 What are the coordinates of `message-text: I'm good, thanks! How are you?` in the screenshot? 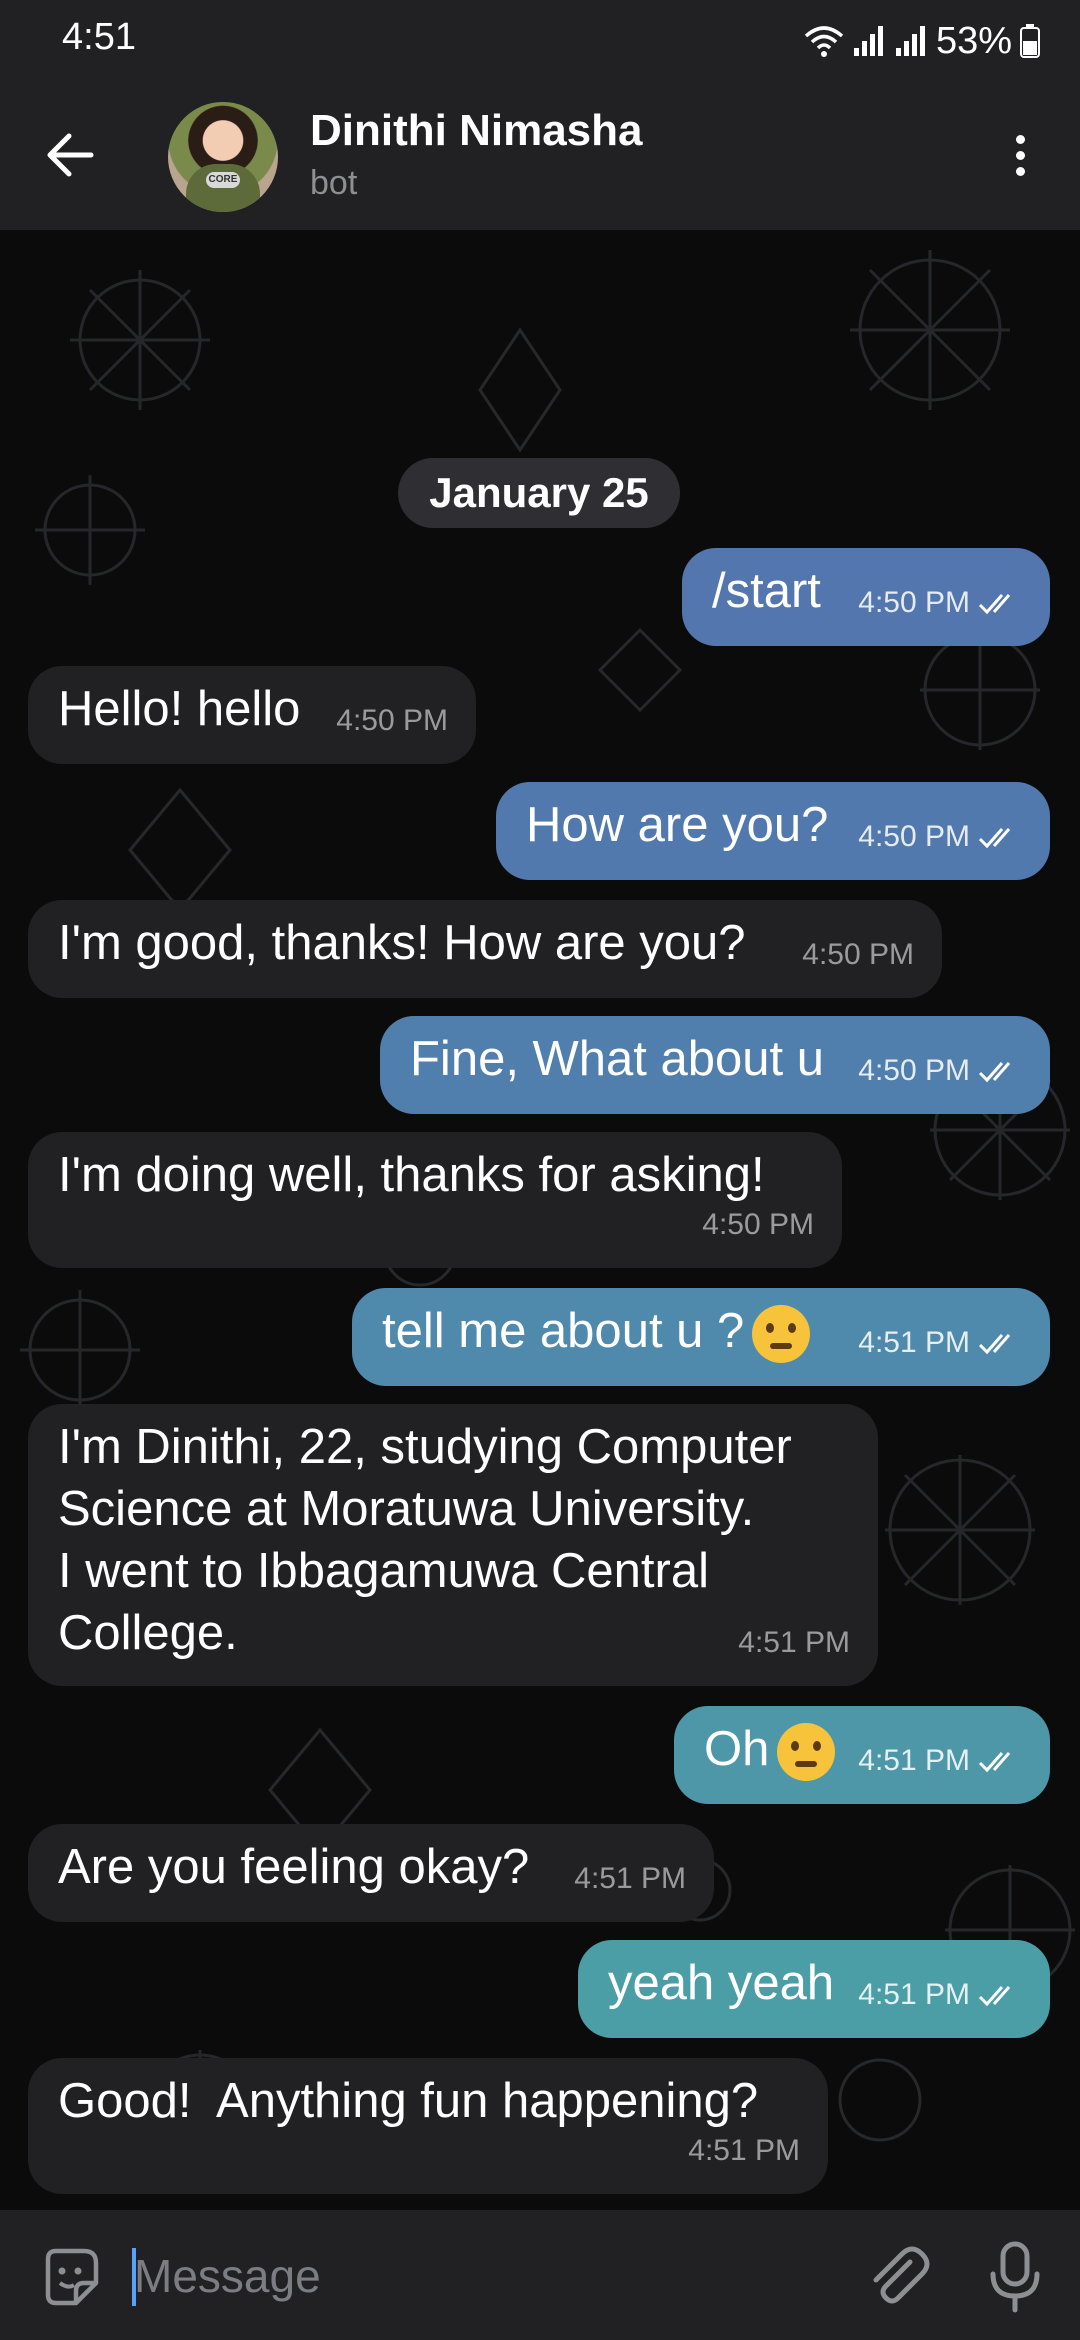 It's located at (402, 943).